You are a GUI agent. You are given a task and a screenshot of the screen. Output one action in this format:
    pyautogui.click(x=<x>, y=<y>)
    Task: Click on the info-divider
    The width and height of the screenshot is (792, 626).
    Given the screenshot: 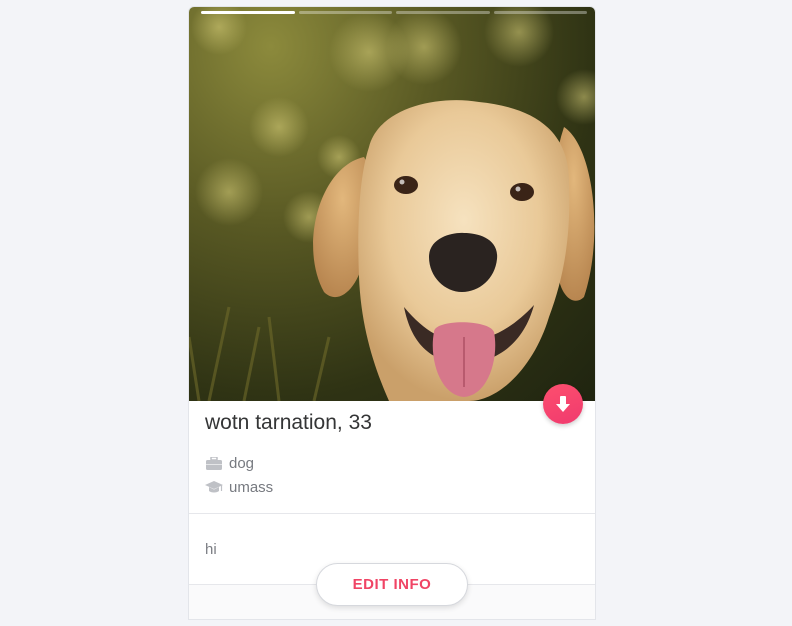 What is the action you would take?
    pyautogui.click(x=392, y=513)
    